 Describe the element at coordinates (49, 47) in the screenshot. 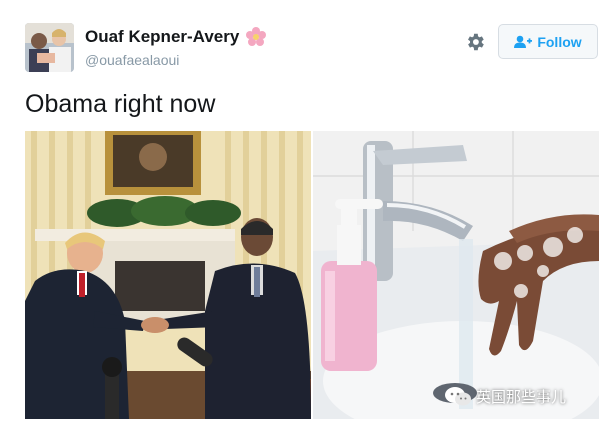

I see `avatar` at that location.